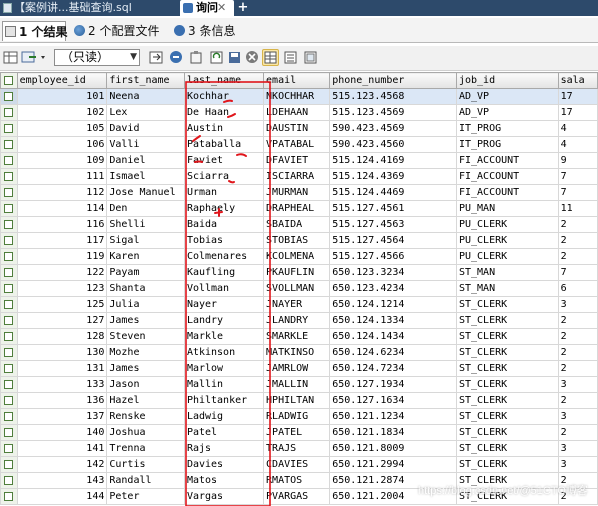 This screenshot has height=506, width=598. What do you see at coordinates (299, 304) in the screenshot?
I see `table-row: 125 Julia Nayer JNAYER 650.124.1214 ST_CLERK 3` at bounding box center [299, 304].